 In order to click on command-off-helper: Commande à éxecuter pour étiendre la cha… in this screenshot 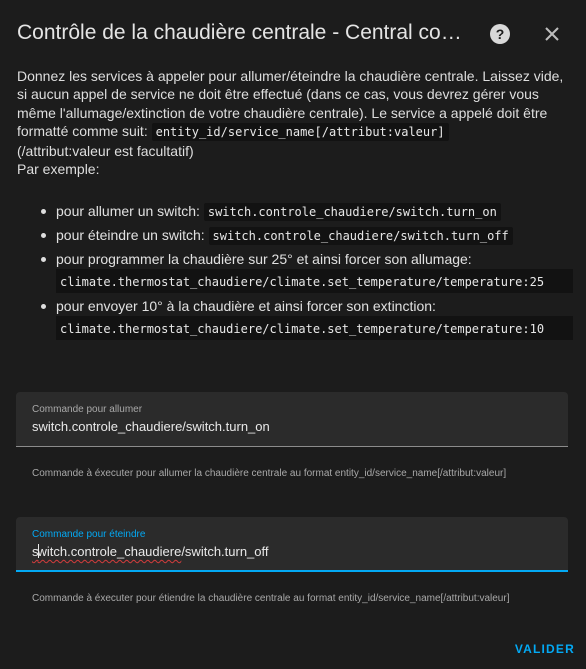, I will do `click(271, 598)`.